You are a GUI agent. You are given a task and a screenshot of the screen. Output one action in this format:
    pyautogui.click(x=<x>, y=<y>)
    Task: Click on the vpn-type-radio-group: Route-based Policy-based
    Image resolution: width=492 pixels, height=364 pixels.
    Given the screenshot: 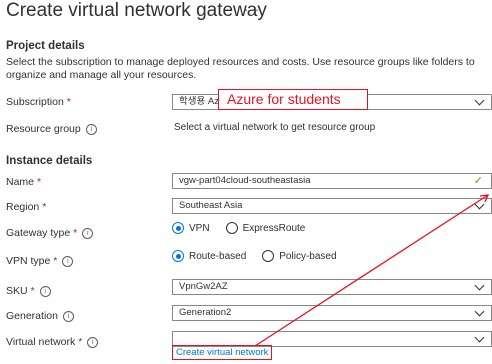 What is the action you would take?
    pyautogui.click(x=262, y=256)
    